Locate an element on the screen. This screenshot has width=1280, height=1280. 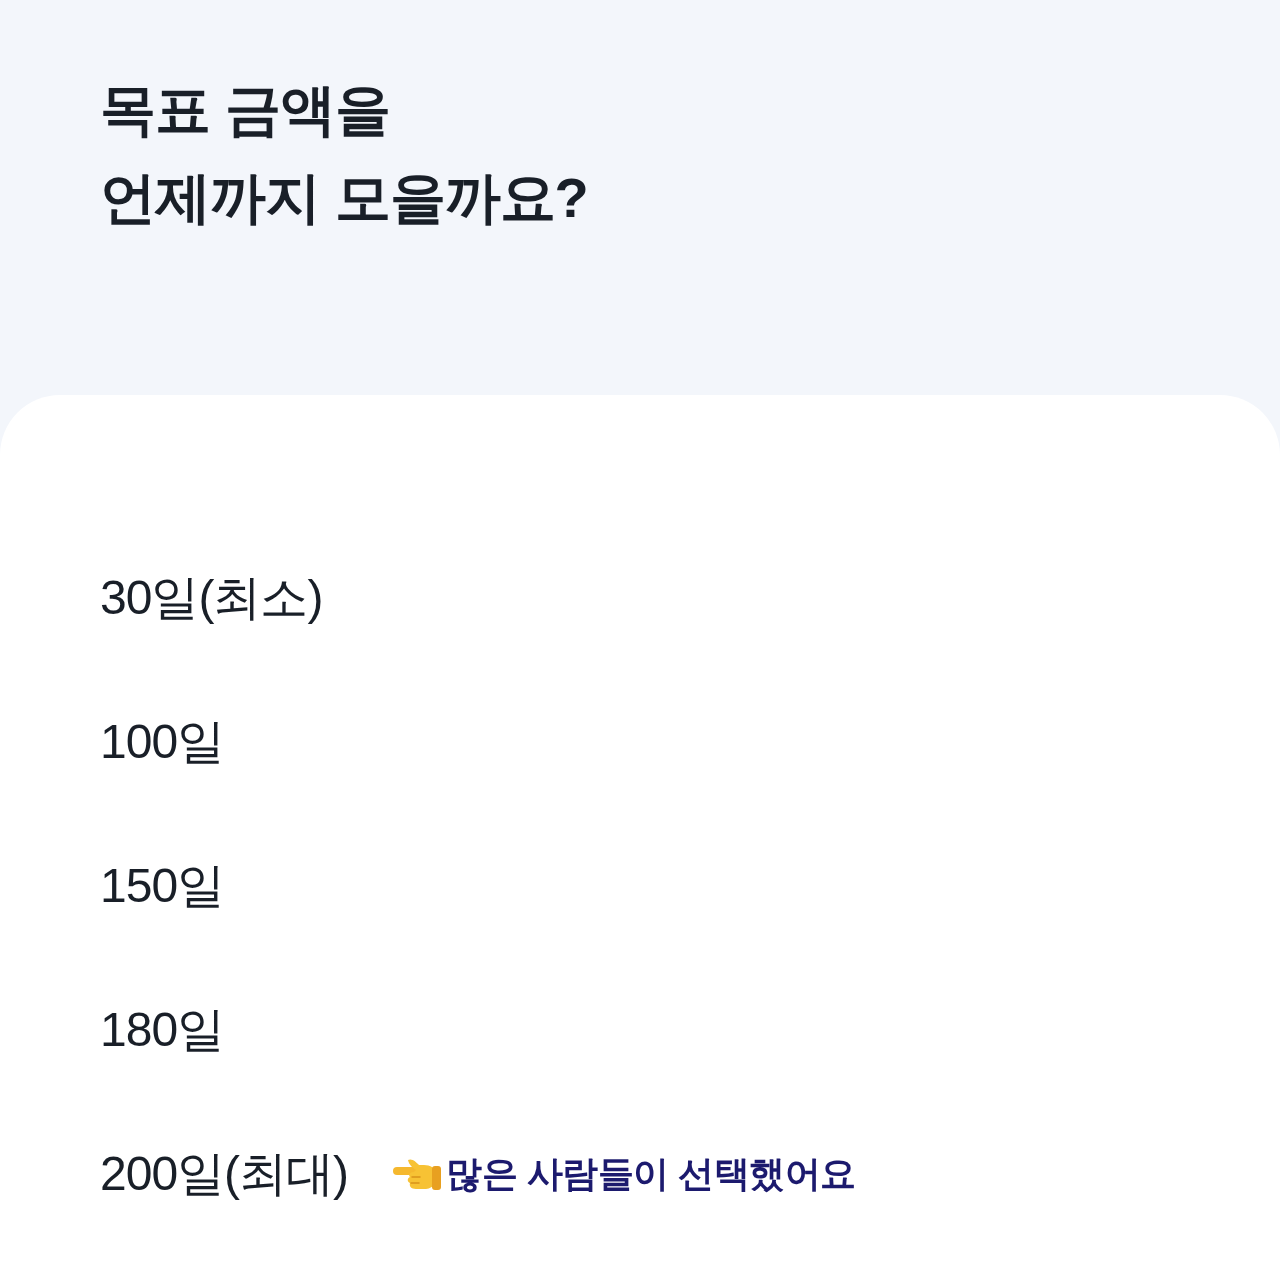
duration-option: 180일 is located at coordinates (162, 1030).